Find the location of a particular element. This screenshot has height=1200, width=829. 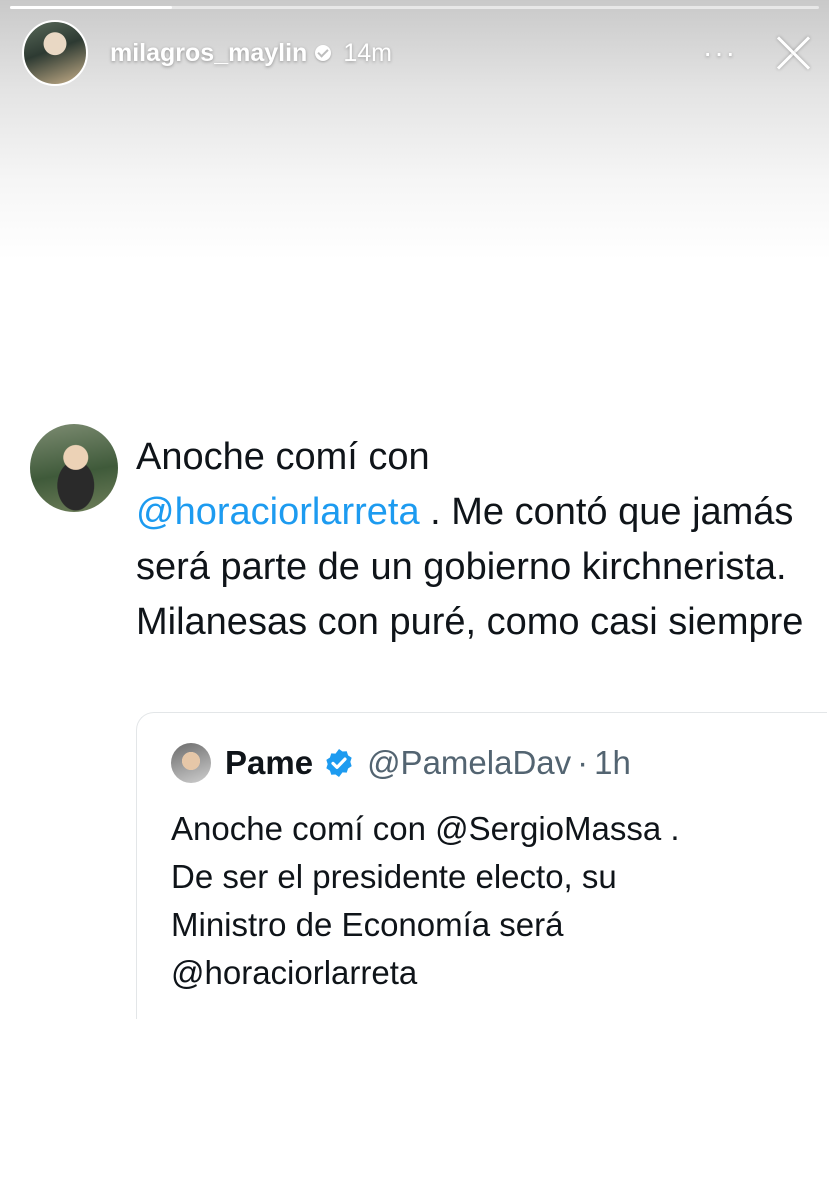

more-icon: ··· is located at coordinates (720, 53).